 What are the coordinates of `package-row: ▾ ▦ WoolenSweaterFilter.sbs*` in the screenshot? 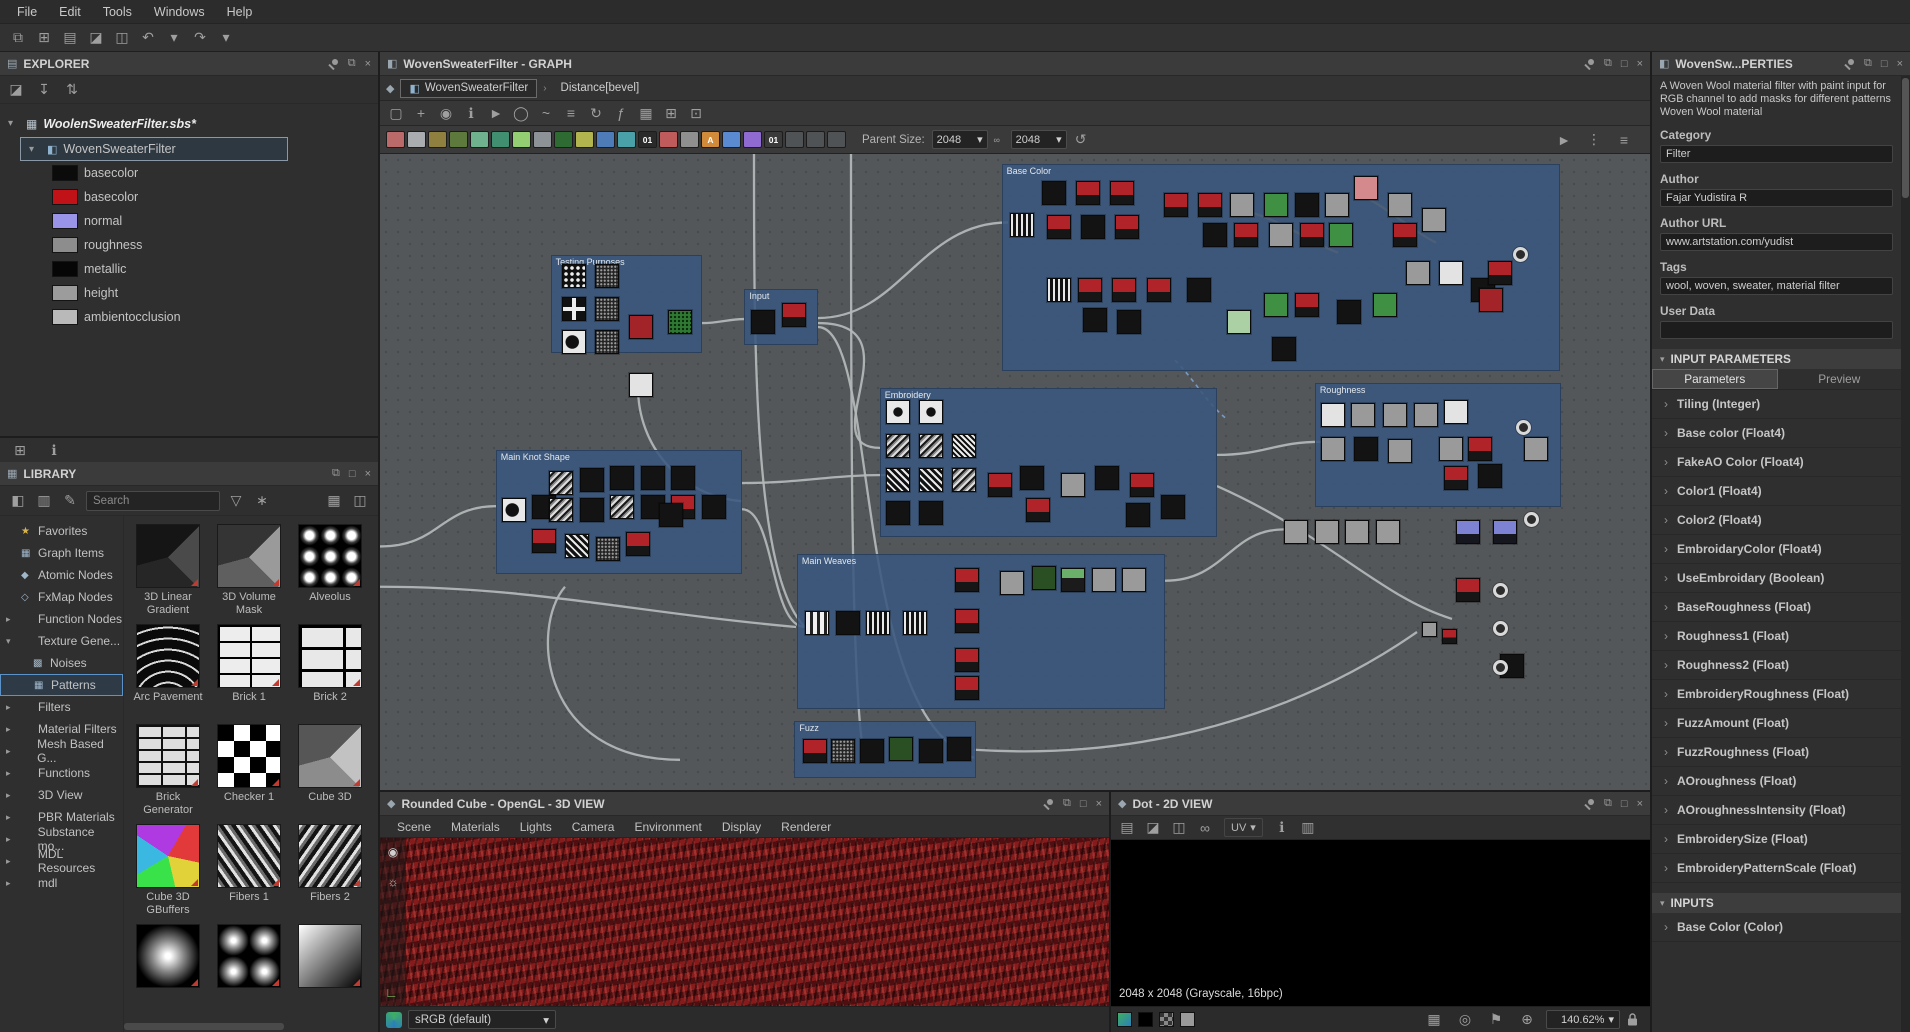 It's located at (189, 123).